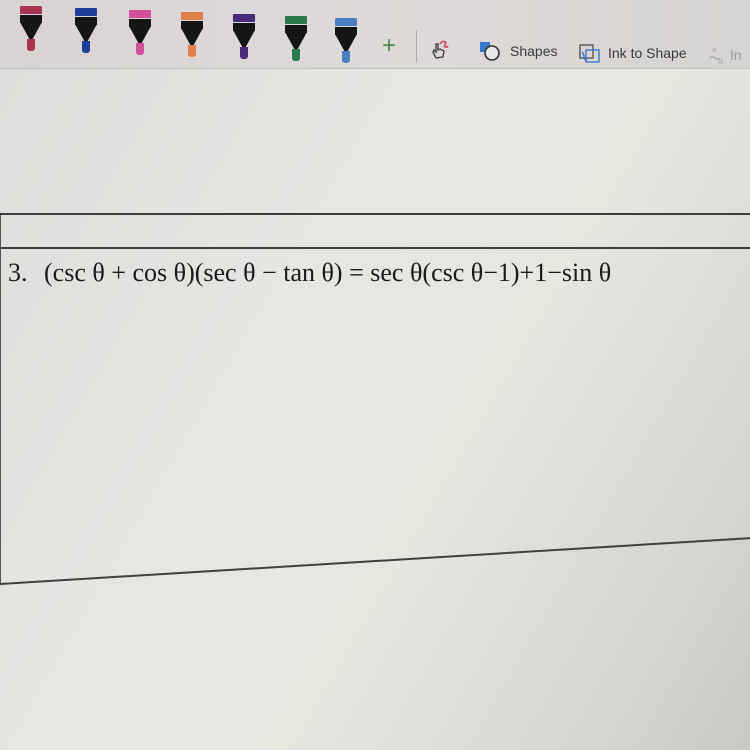 The width and height of the screenshot is (750, 750). What do you see at coordinates (647, 53) in the screenshot?
I see `ink-to-shape-label: Ink to Shape` at bounding box center [647, 53].